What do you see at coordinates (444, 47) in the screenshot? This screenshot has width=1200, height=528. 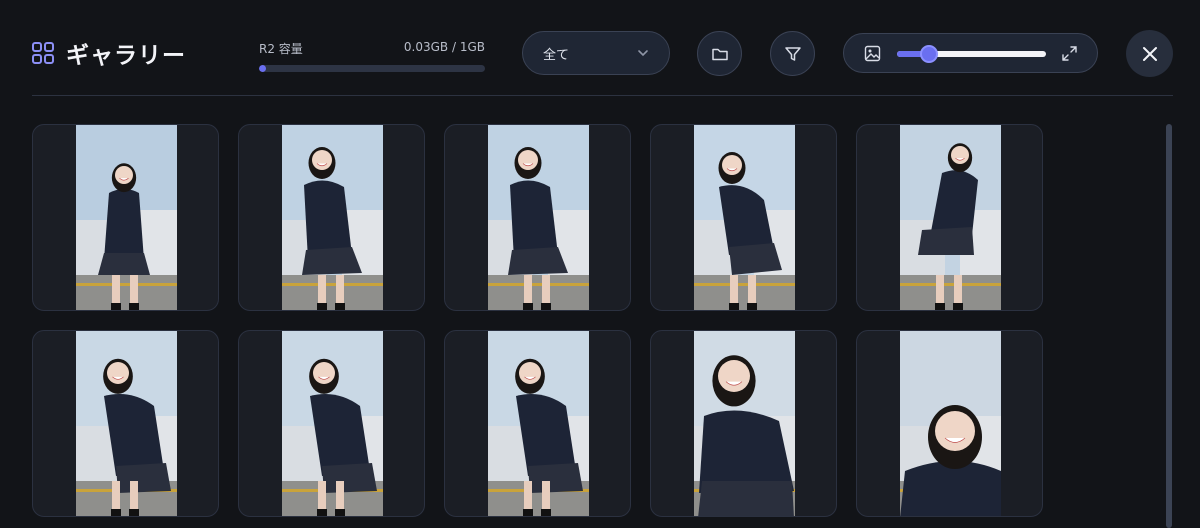 I see `storage-usage: 0.03GB / 1GB` at bounding box center [444, 47].